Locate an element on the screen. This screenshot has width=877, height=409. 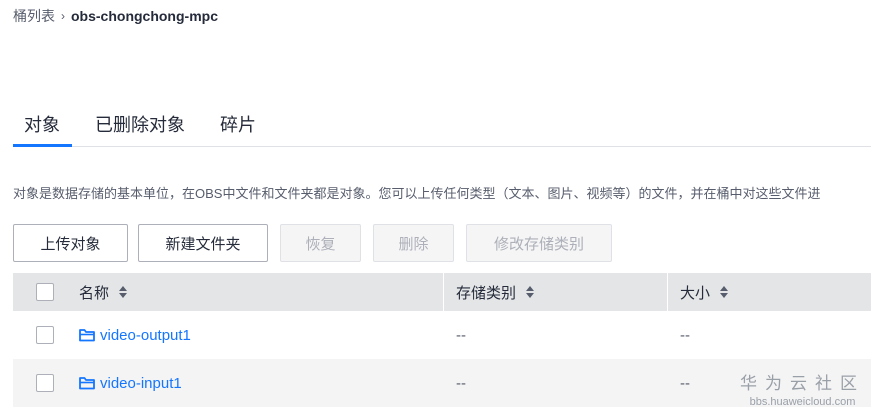
name-cell: video-output1 is located at coordinates (135, 335).